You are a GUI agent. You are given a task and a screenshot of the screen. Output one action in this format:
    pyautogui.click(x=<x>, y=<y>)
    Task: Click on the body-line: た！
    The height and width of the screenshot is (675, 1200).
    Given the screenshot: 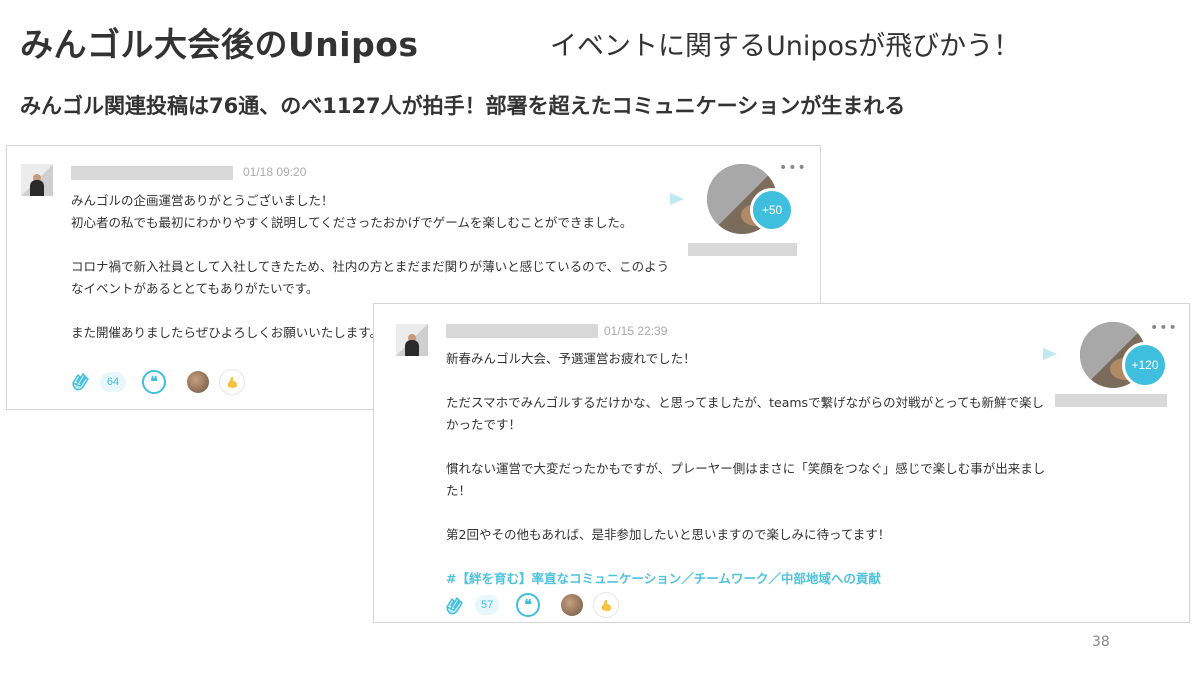 What is the action you would take?
    pyautogui.click(x=459, y=490)
    